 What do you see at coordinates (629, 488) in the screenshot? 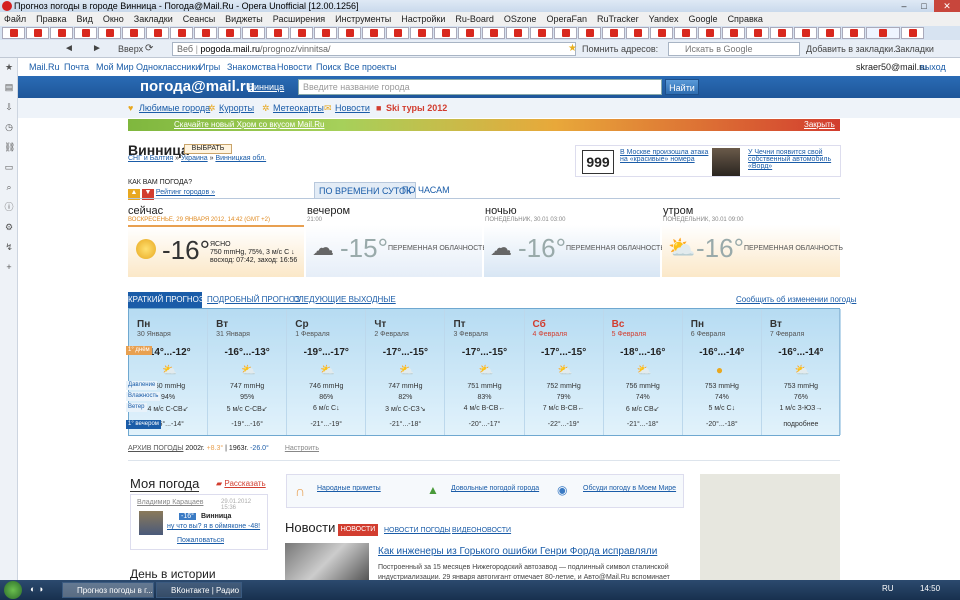
I see `discuss-link: Обсуди погоду в Моем Мире` at bounding box center [629, 488].